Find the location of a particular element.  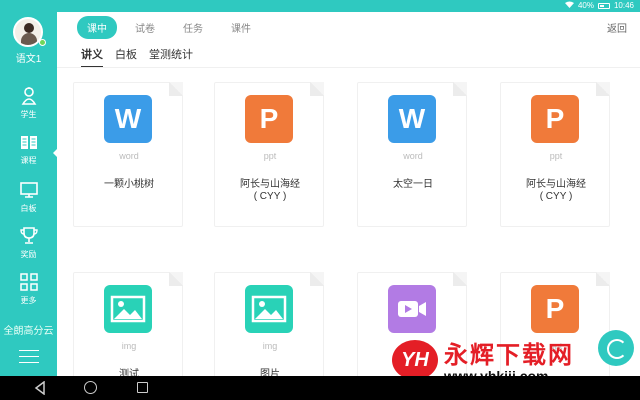

file-name: 太空一日 is located at coordinates (413, 184).